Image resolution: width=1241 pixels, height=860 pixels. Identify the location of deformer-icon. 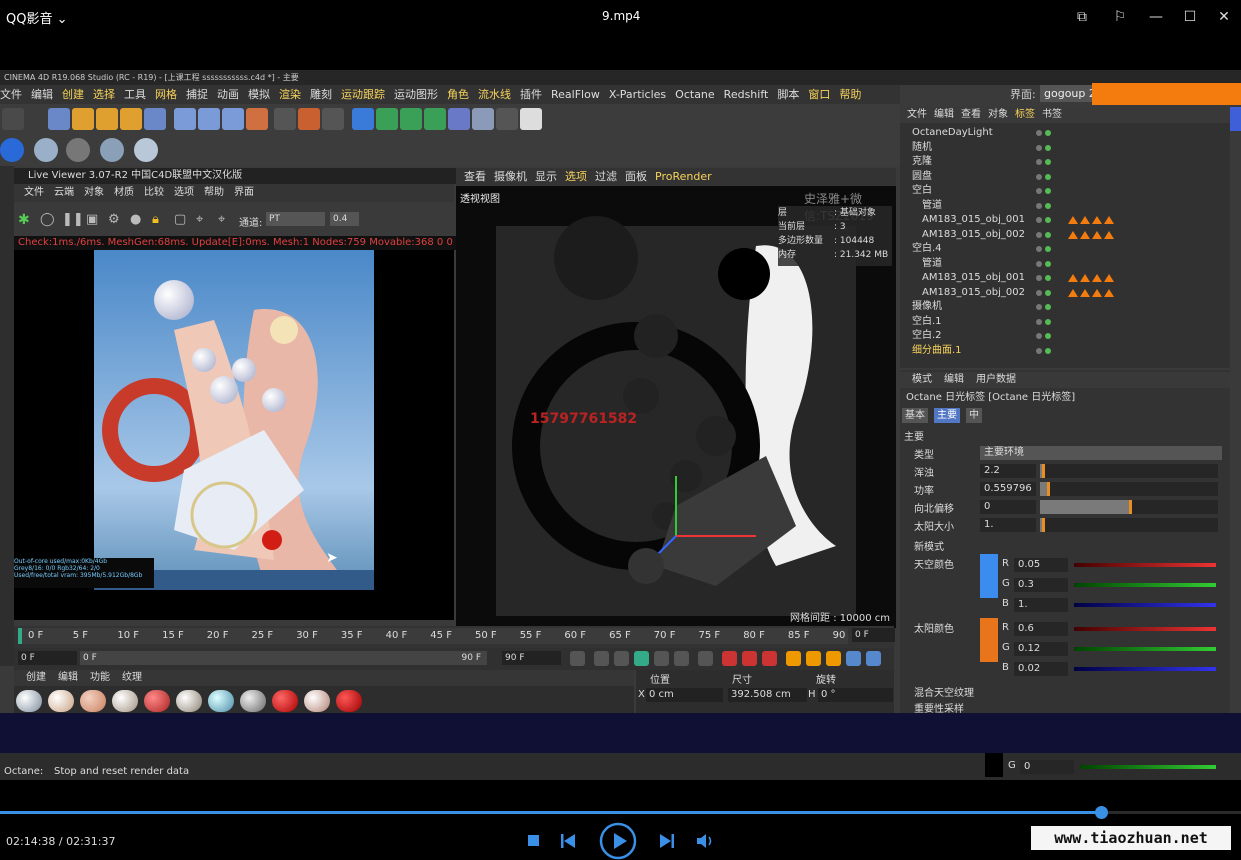
(459, 119).